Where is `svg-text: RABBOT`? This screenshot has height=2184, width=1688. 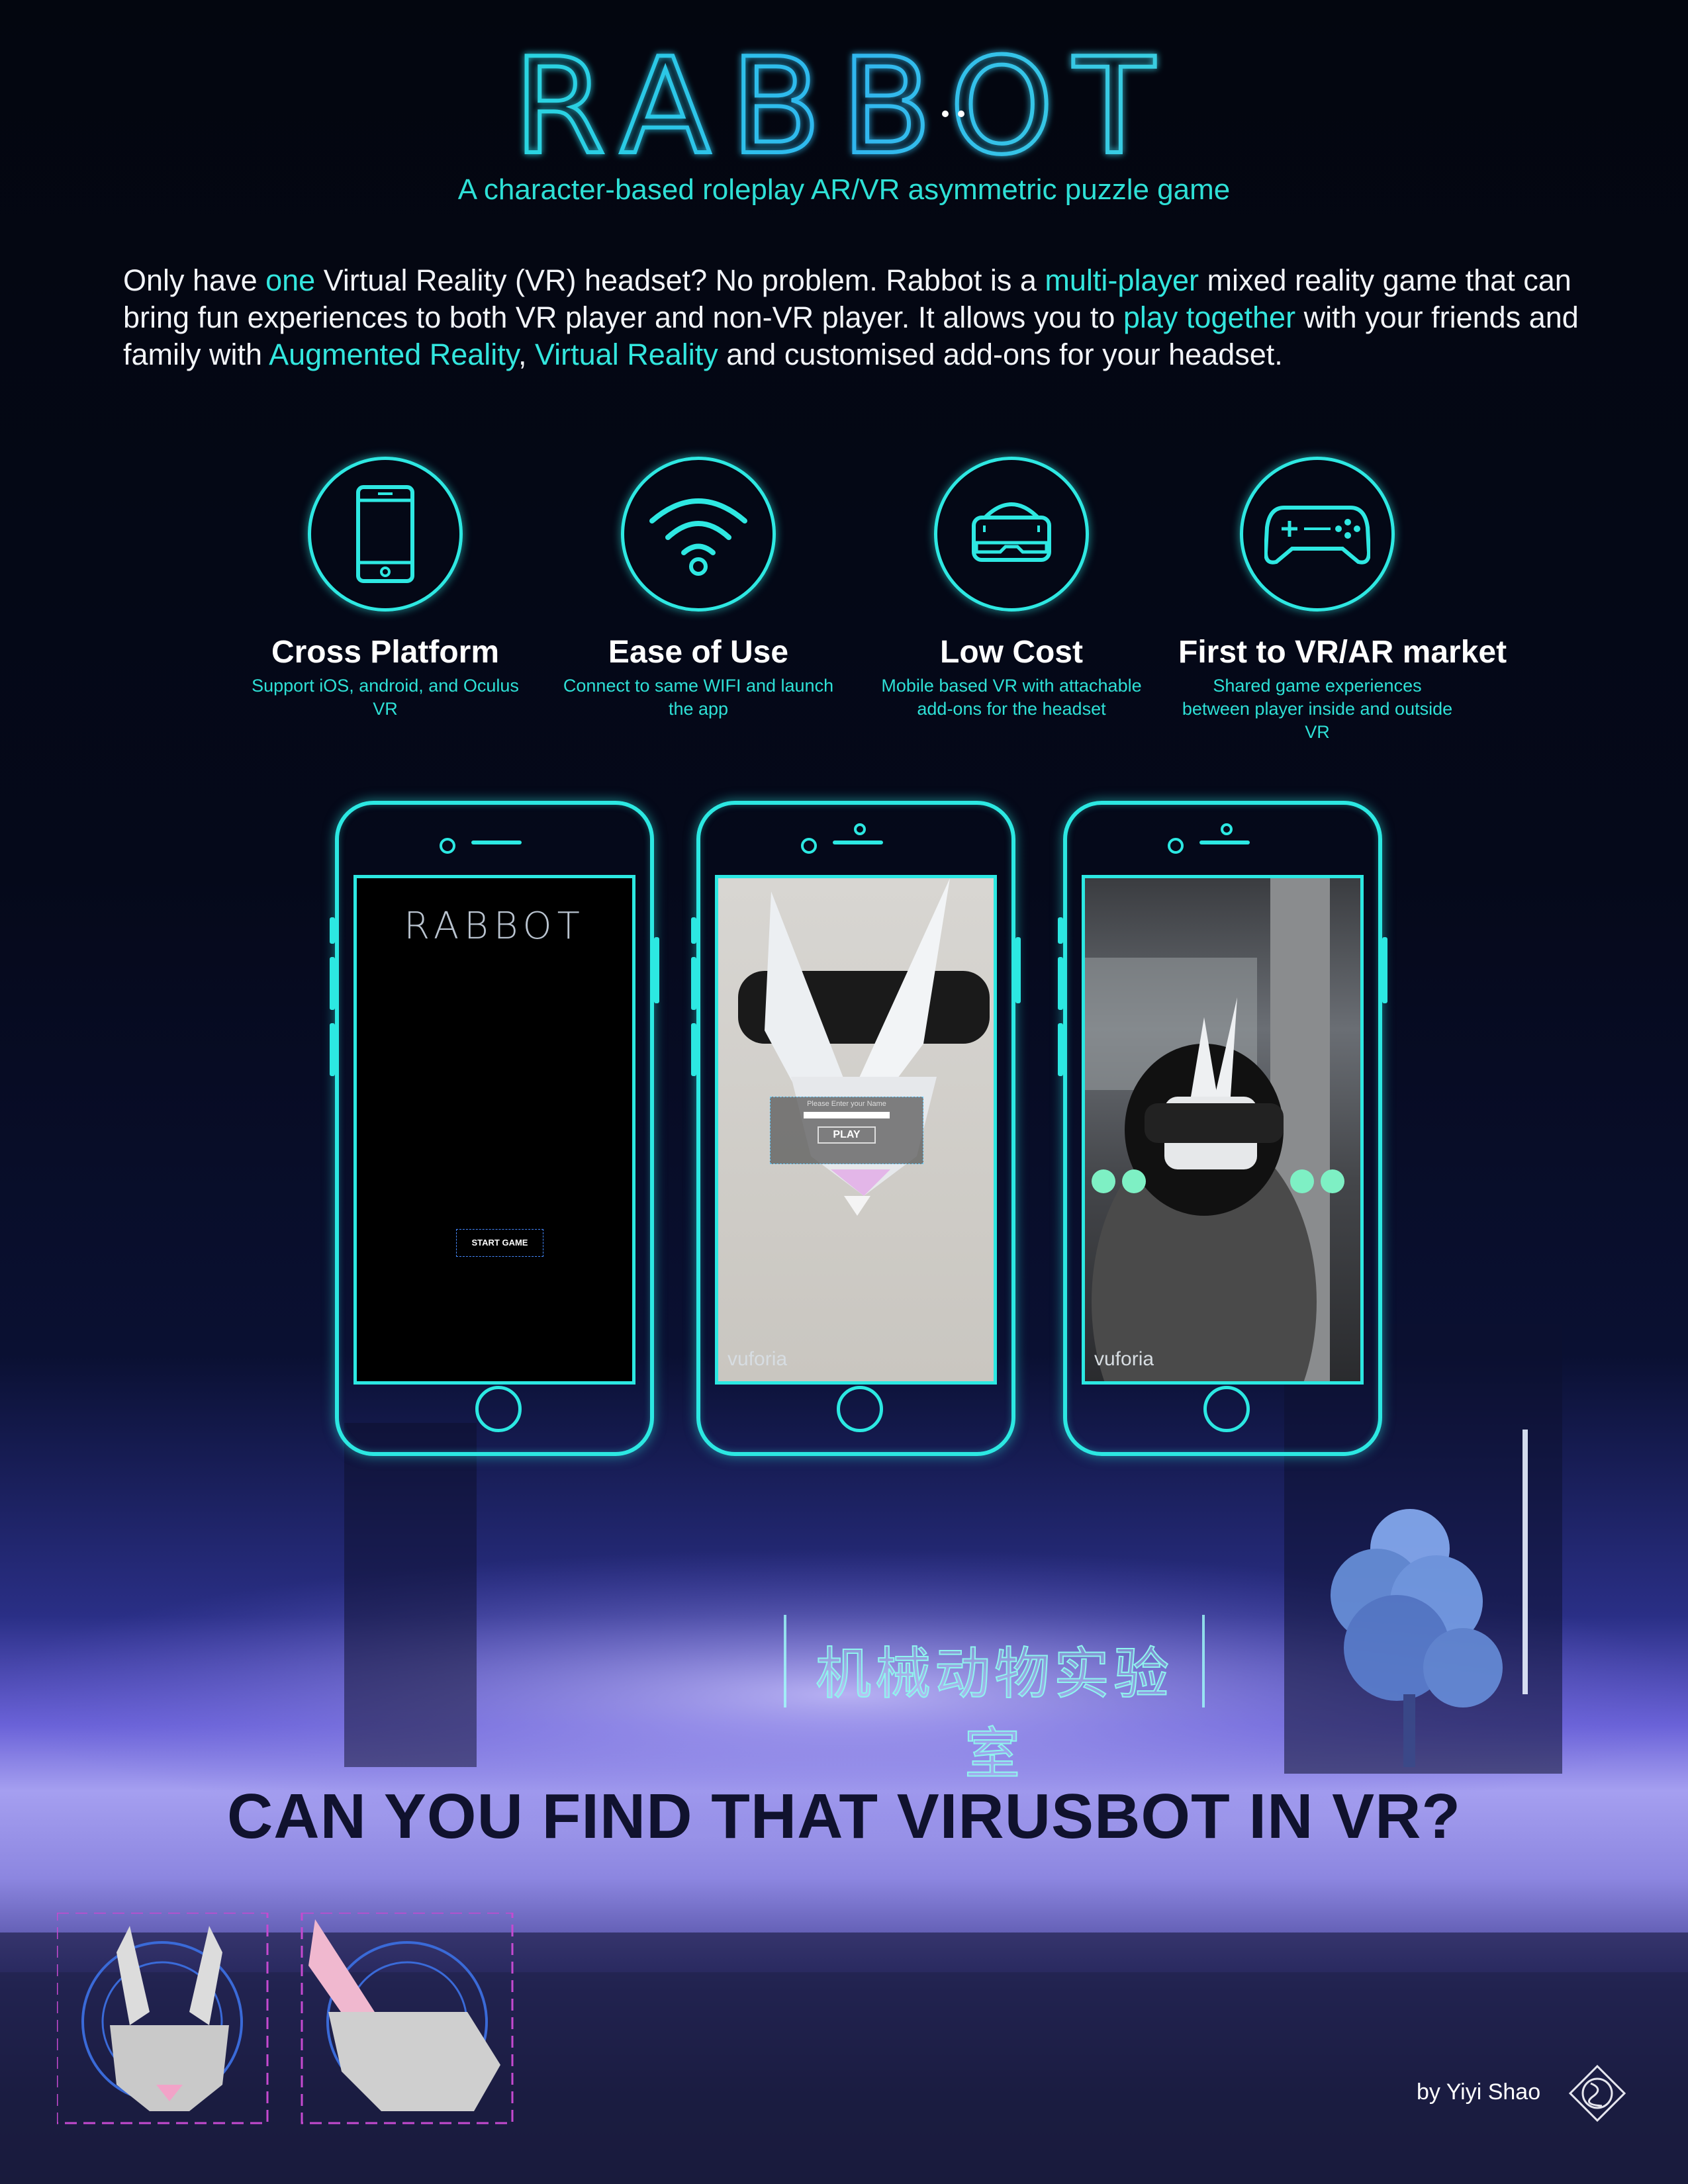
svg-text: RABBOT is located at coordinates (844, 105).